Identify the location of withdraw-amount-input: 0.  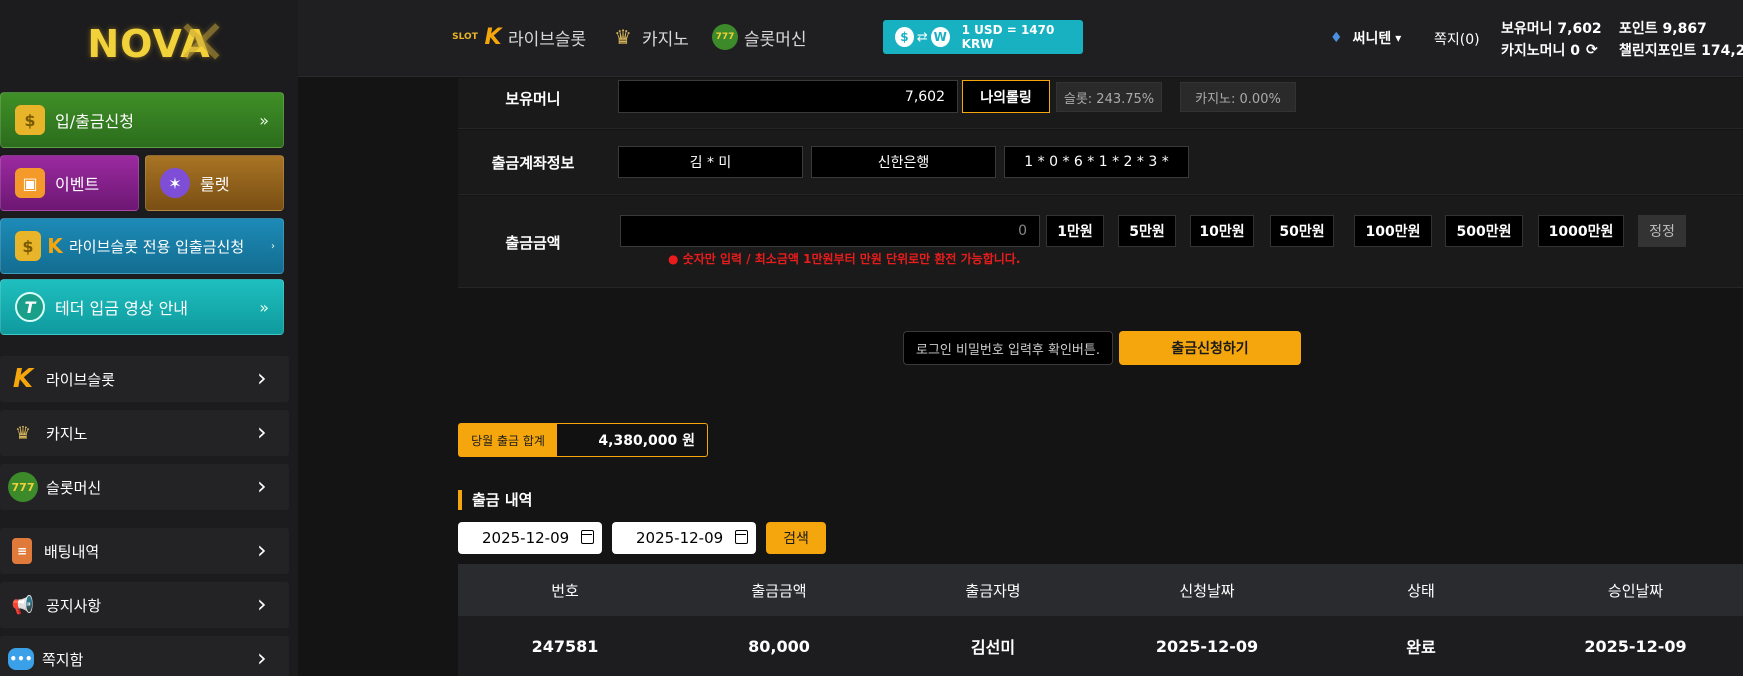
(830, 231).